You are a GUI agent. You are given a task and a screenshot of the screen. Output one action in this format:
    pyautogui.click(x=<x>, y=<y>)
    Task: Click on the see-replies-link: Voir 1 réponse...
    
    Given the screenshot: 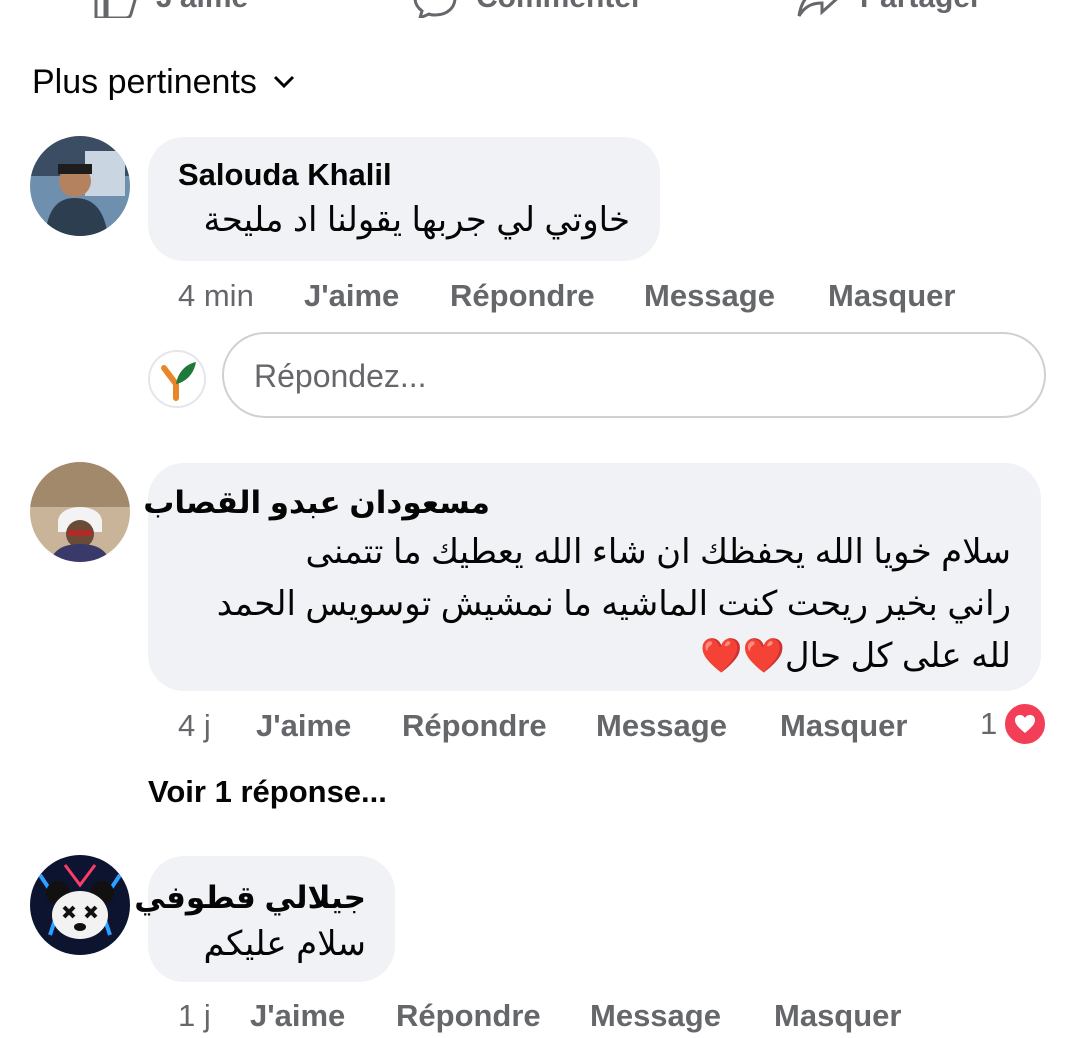 What is the action you would take?
    pyautogui.click(x=267, y=792)
    